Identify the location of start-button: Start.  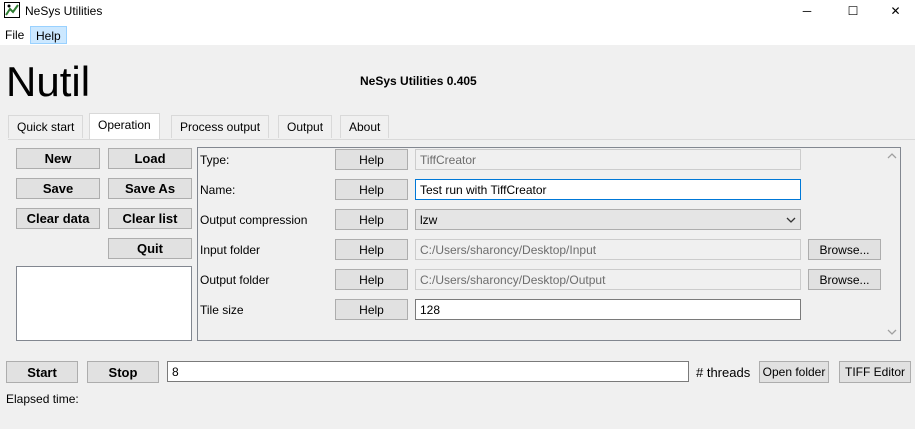
(42, 372).